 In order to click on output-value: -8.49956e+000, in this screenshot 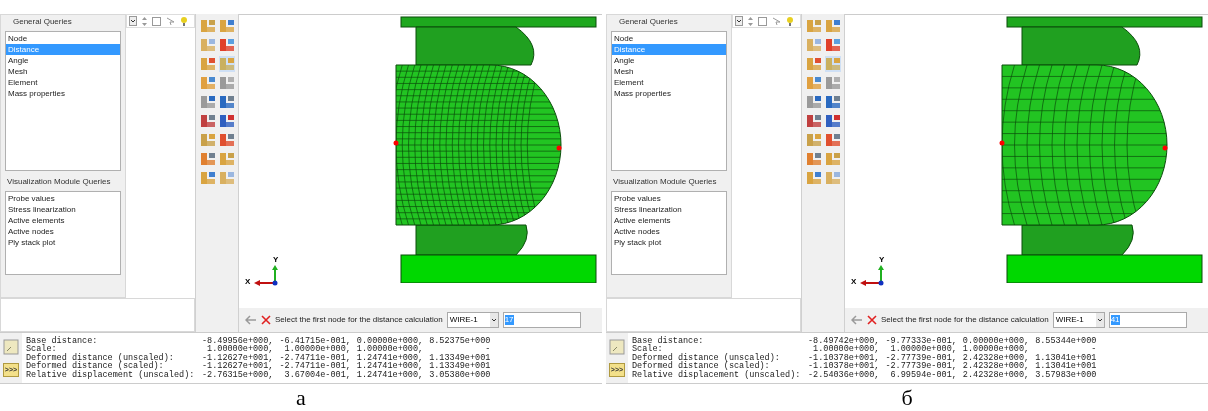, I will do `click(238, 341)`.